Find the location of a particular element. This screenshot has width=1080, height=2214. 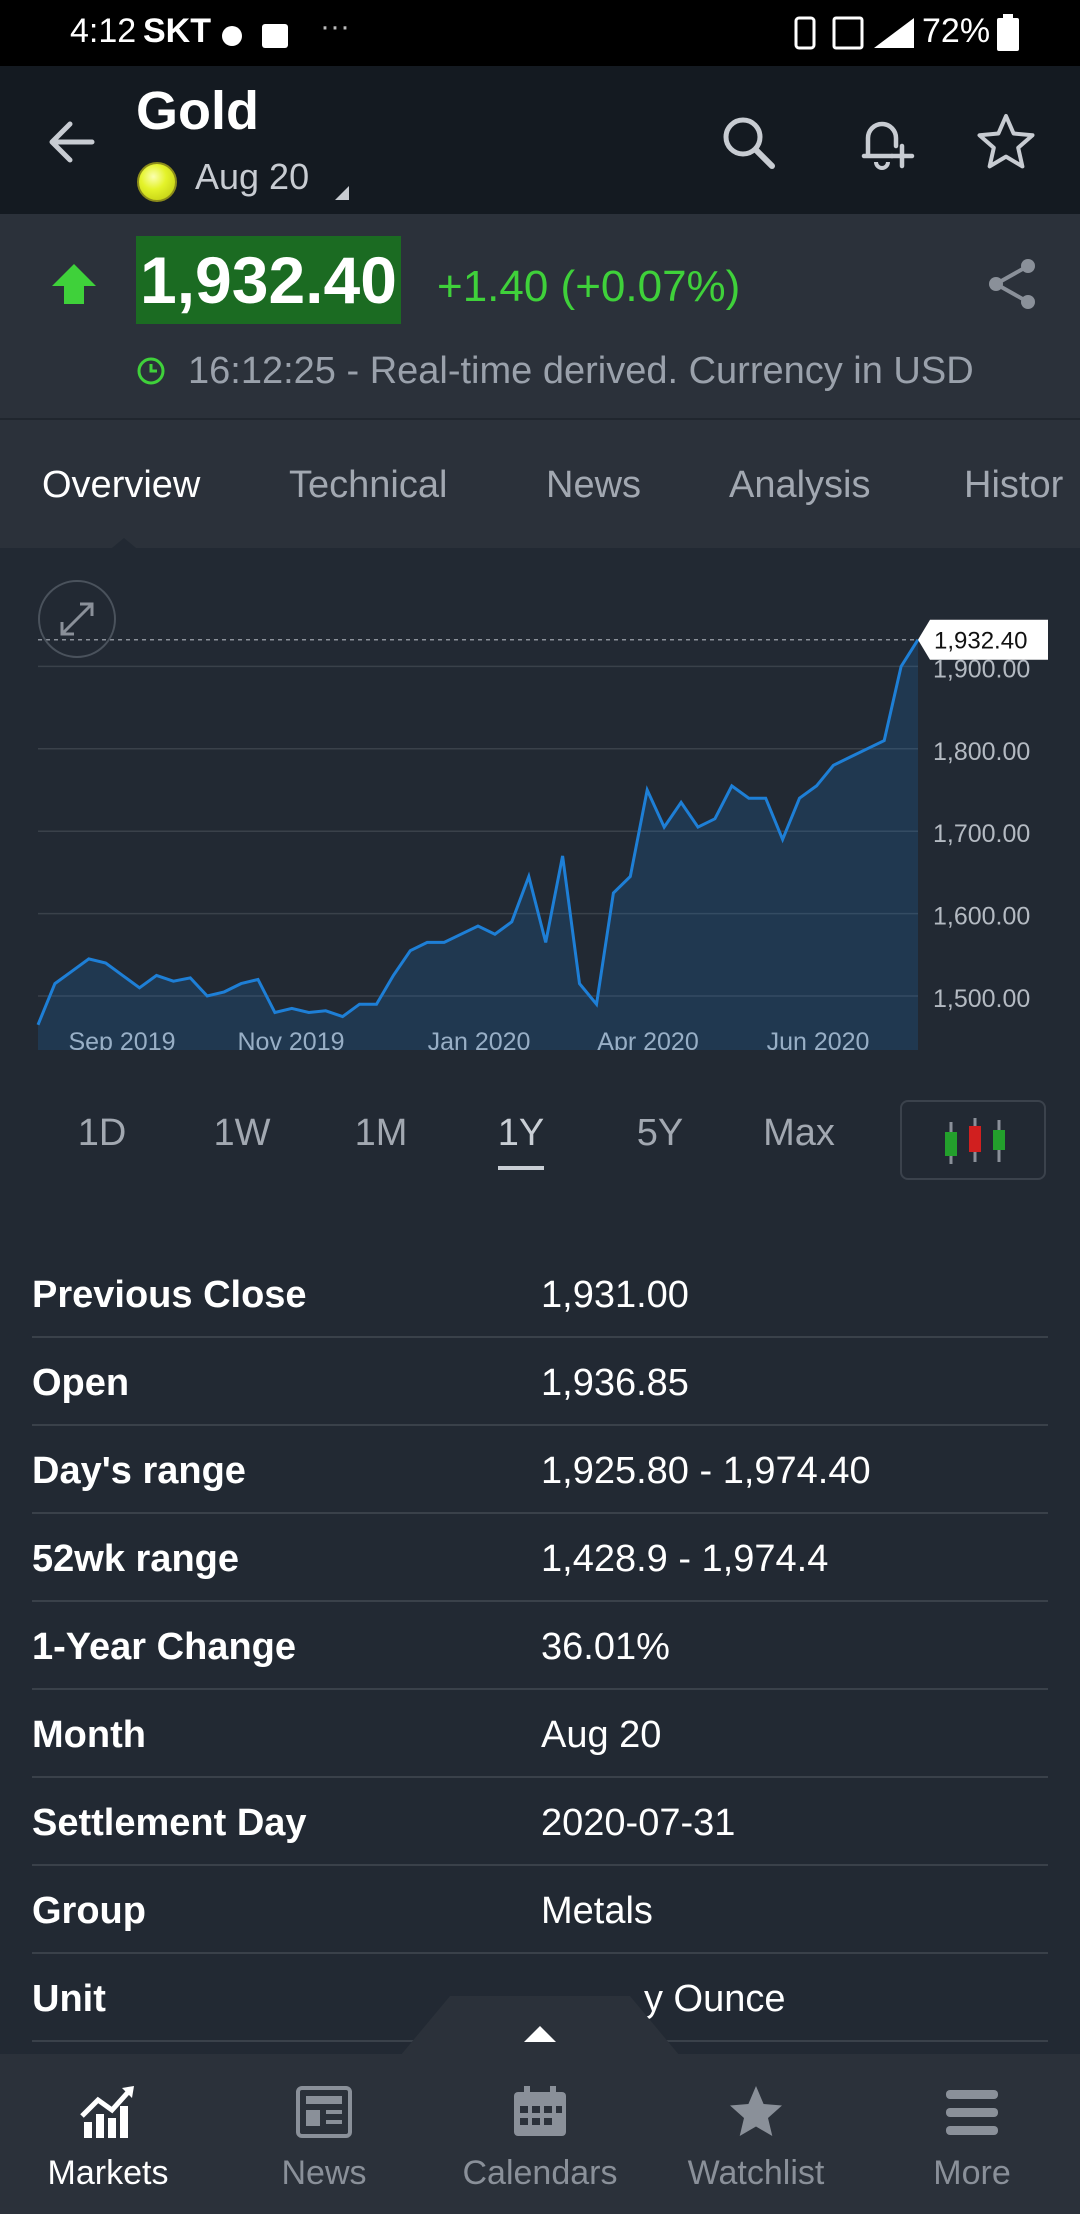

active-range-underline is located at coordinates (521, 1168).